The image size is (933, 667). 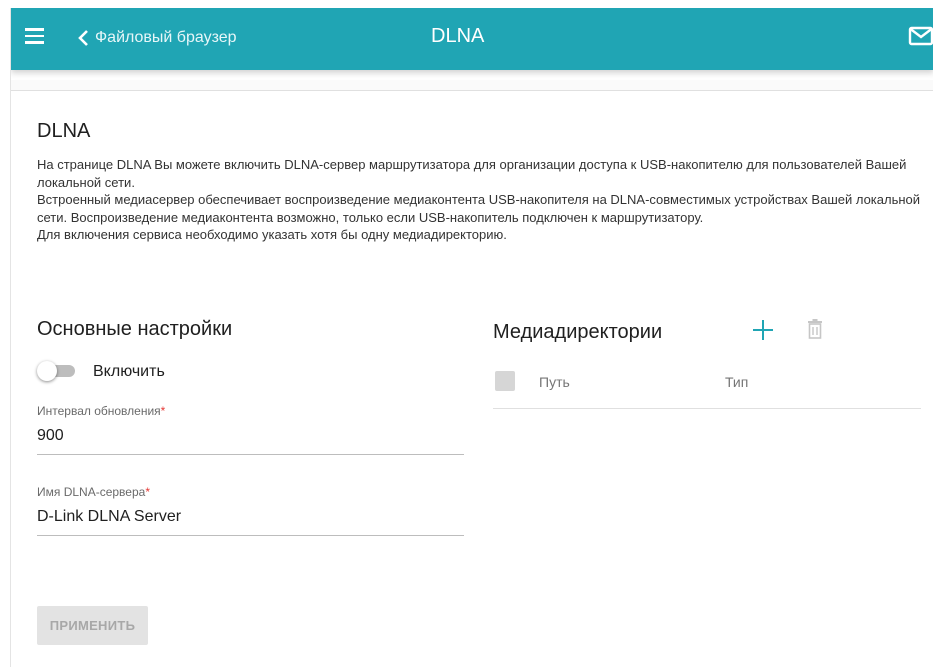 I want to click on server-name-label: Имя DLNA-сервера*, so click(x=93, y=492).